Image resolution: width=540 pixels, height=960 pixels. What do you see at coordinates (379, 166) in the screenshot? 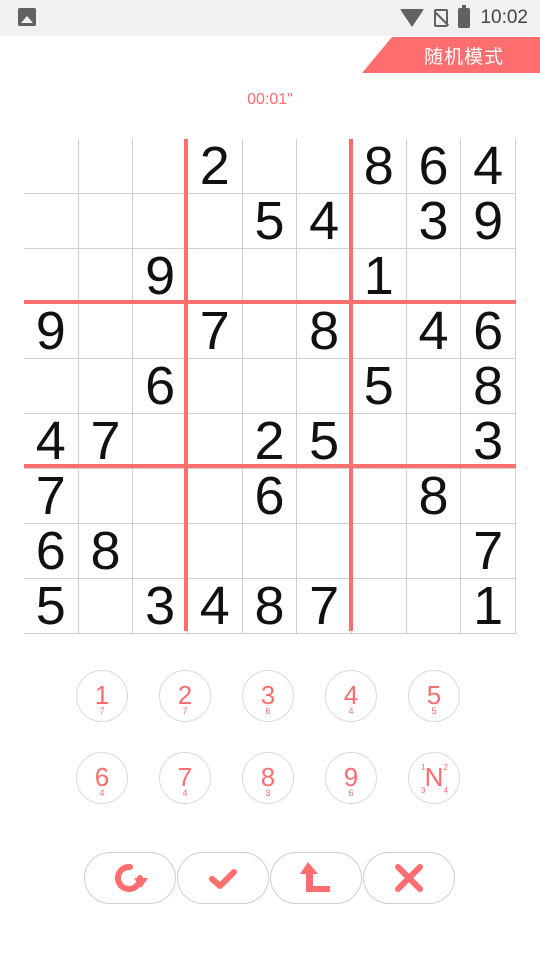
I see `board-cell-r1c7: 8` at bounding box center [379, 166].